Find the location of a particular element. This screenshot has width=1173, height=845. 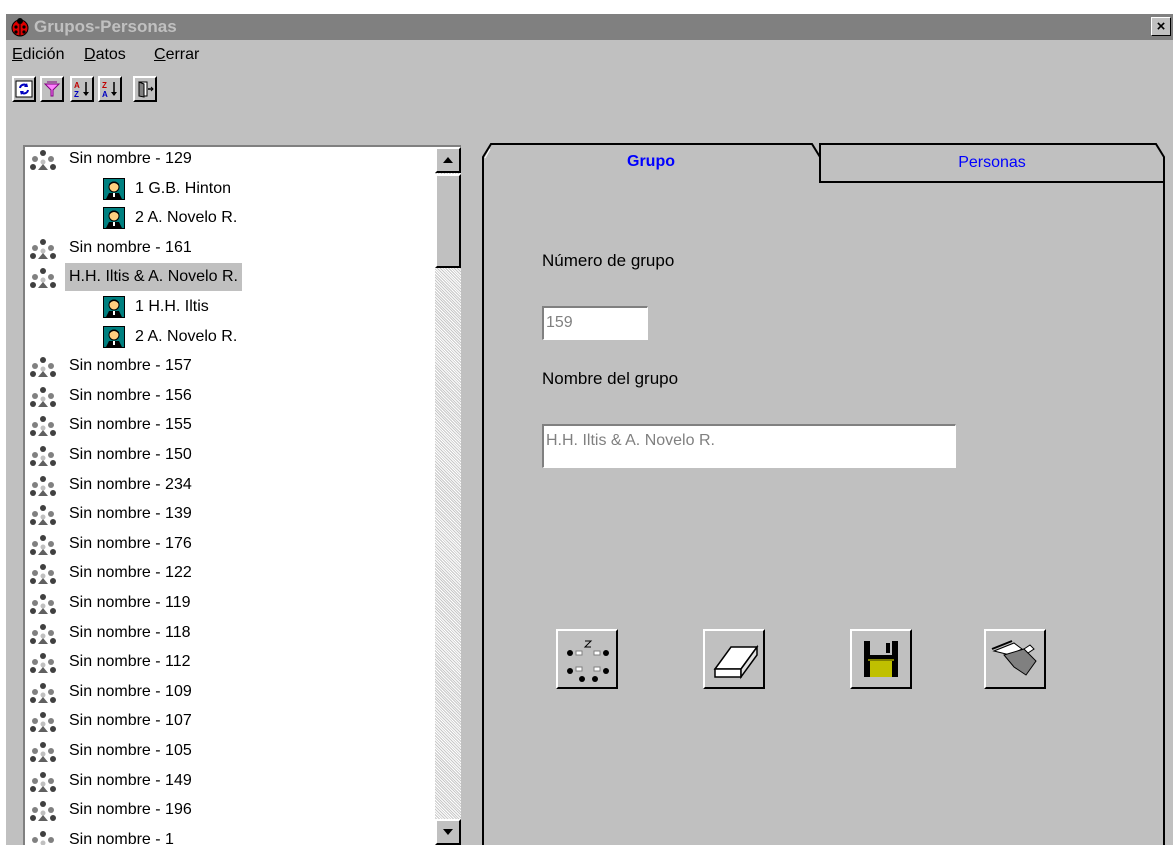

erase-button is located at coordinates (734, 659).